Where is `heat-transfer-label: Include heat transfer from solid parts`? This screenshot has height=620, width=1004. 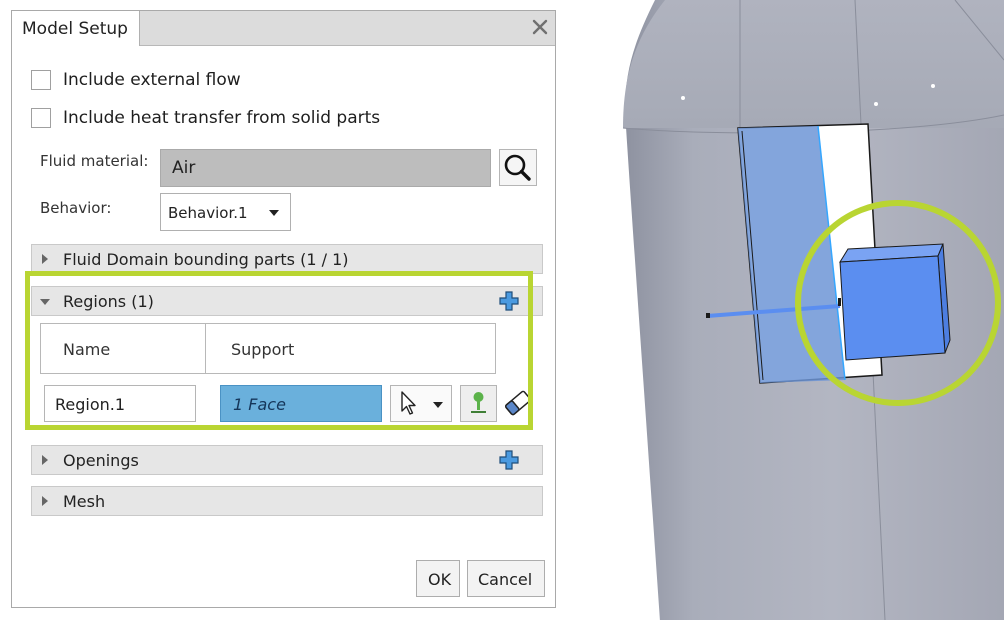
heat-transfer-label: Include heat transfer from solid parts is located at coordinates (222, 118).